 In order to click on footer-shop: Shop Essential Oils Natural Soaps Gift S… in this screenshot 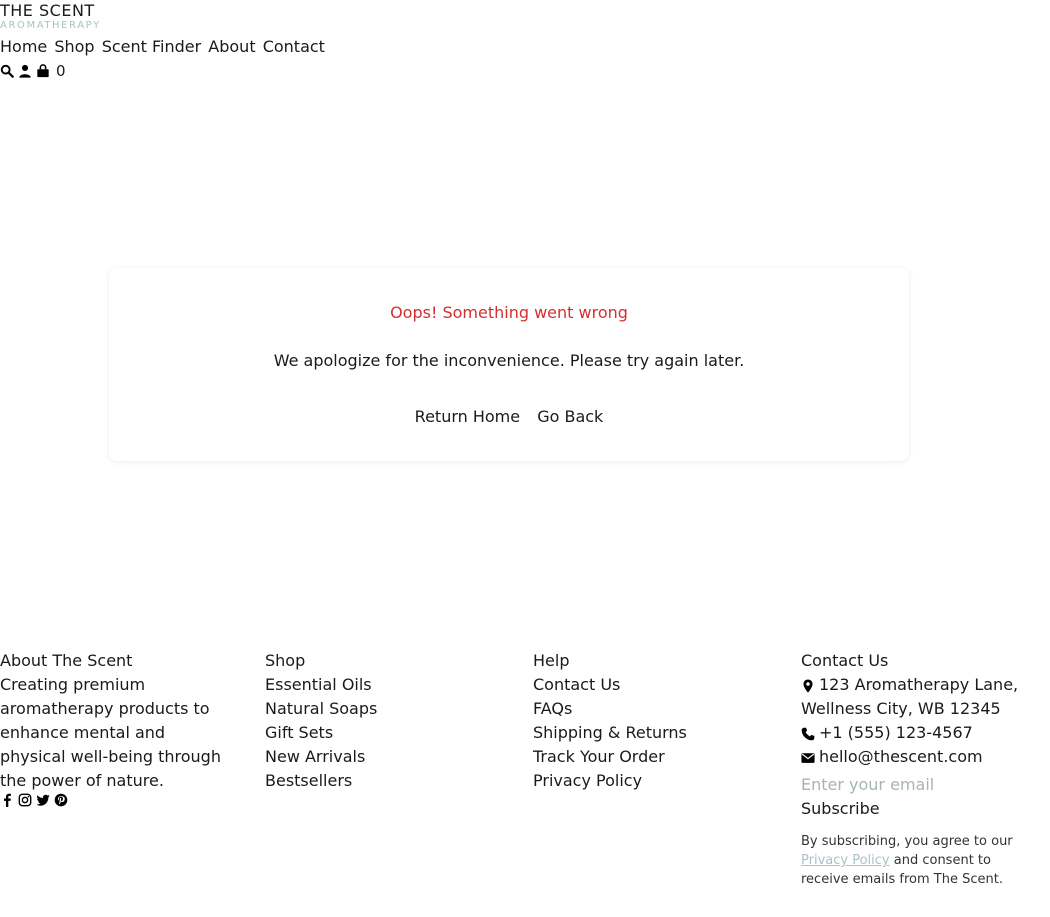, I will do `click(365, 721)`.